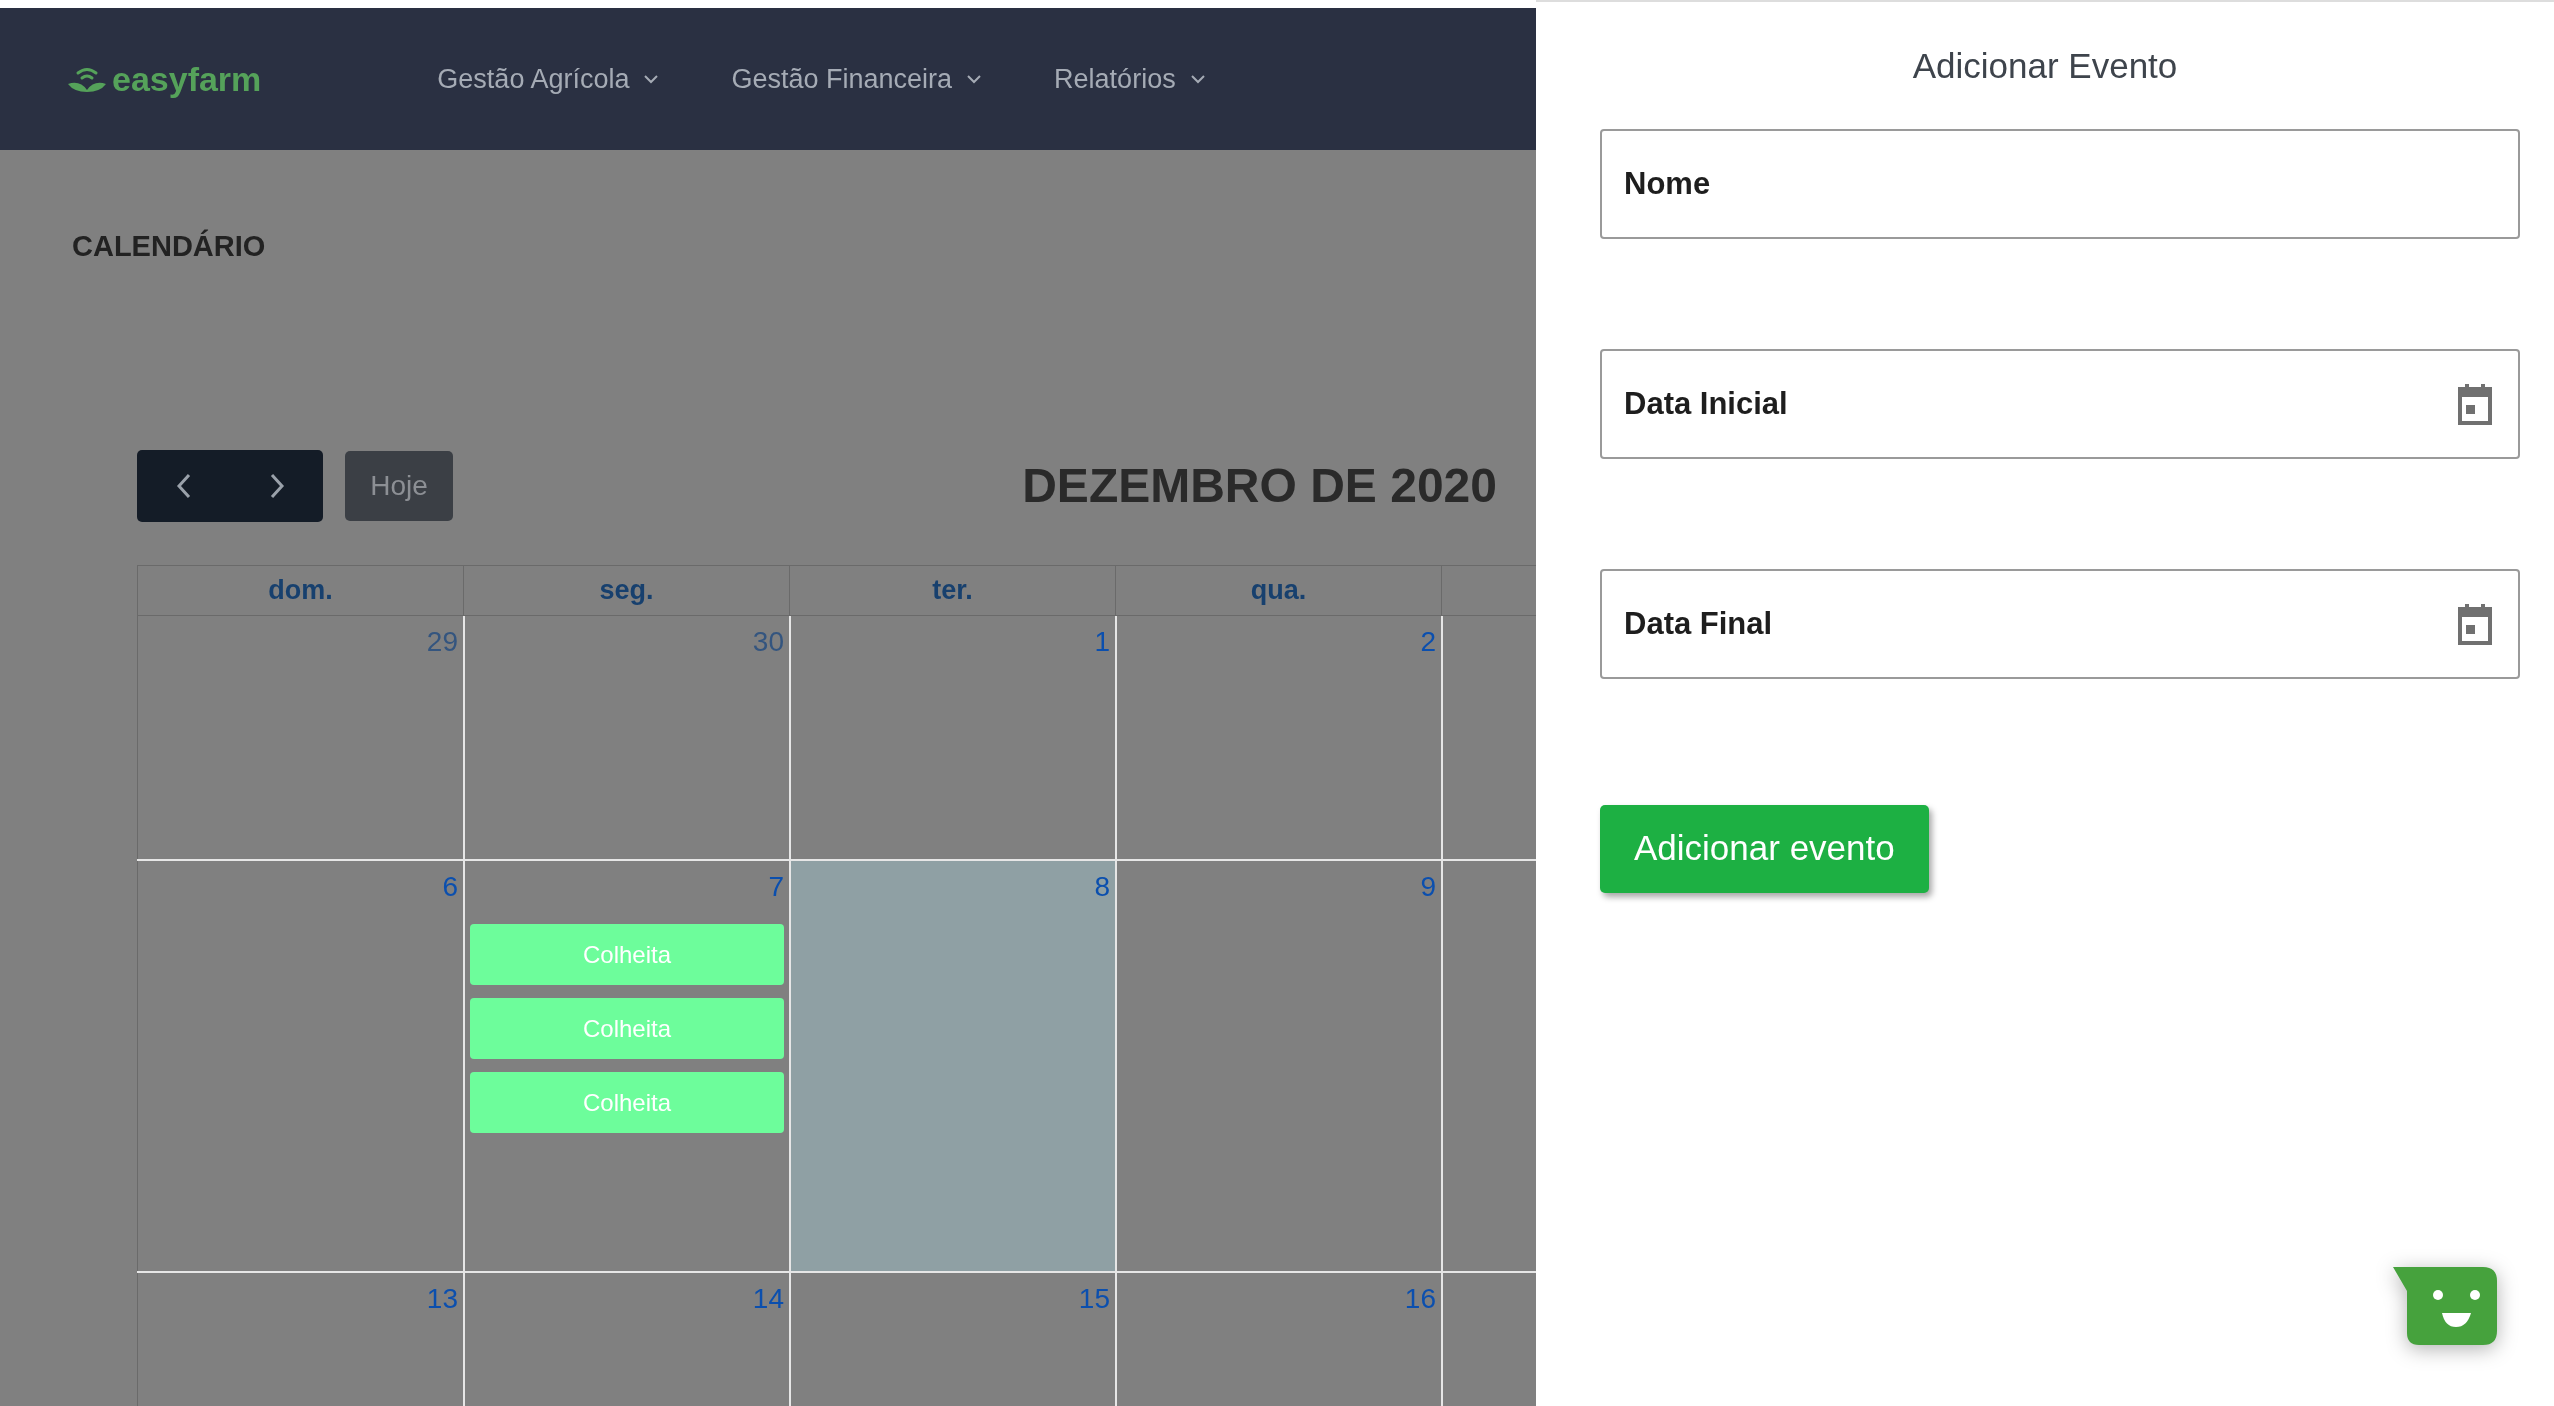 This screenshot has width=2554, height=1406. What do you see at coordinates (952, 1066) in the screenshot?
I see `day-cell: 8` at bounding box center [952, 1066].